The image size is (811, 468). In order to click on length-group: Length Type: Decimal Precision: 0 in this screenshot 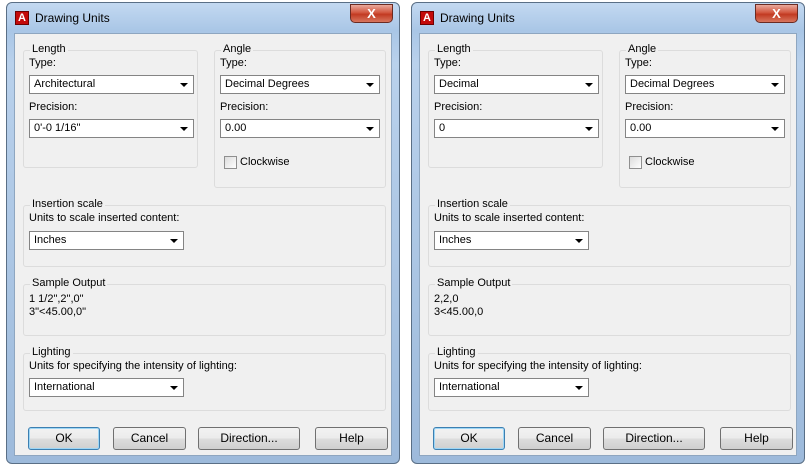, I will do `click(515, 105)`.